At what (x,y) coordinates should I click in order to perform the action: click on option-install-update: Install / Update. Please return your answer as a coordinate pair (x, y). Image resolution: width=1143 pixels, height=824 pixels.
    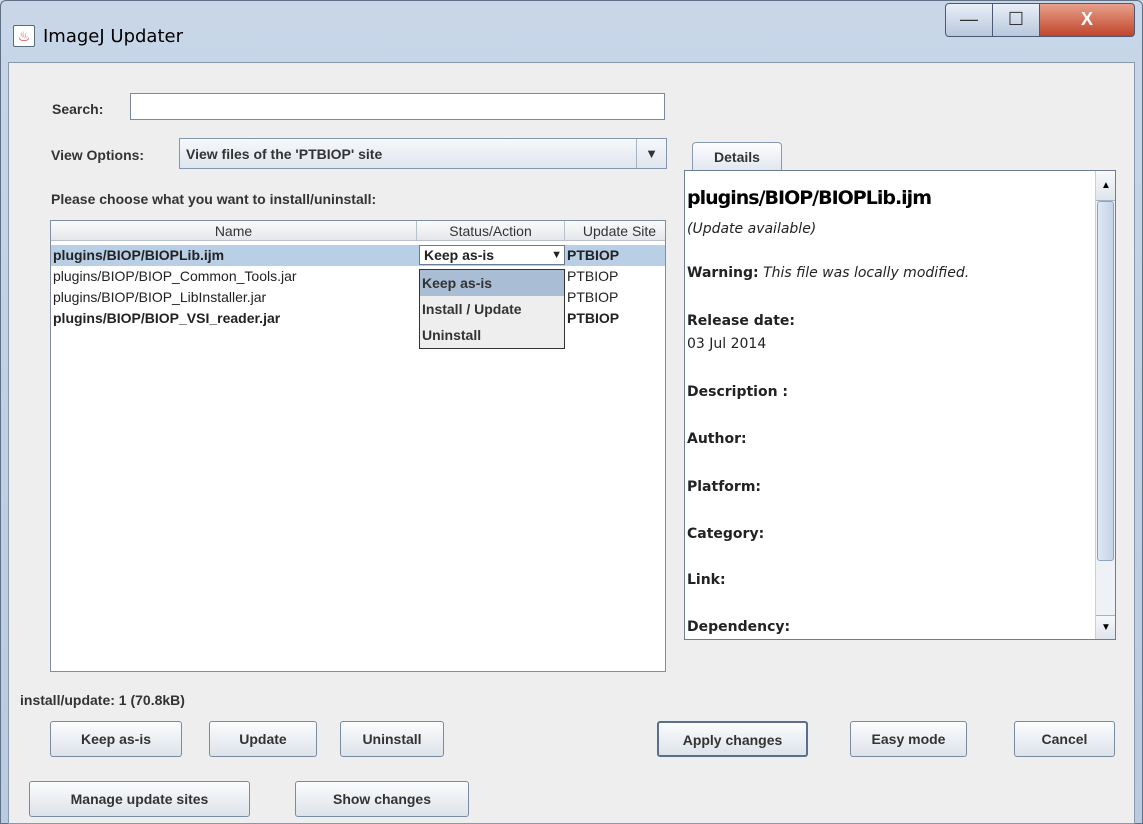
    Looking at the image, I should click on (492, 309).